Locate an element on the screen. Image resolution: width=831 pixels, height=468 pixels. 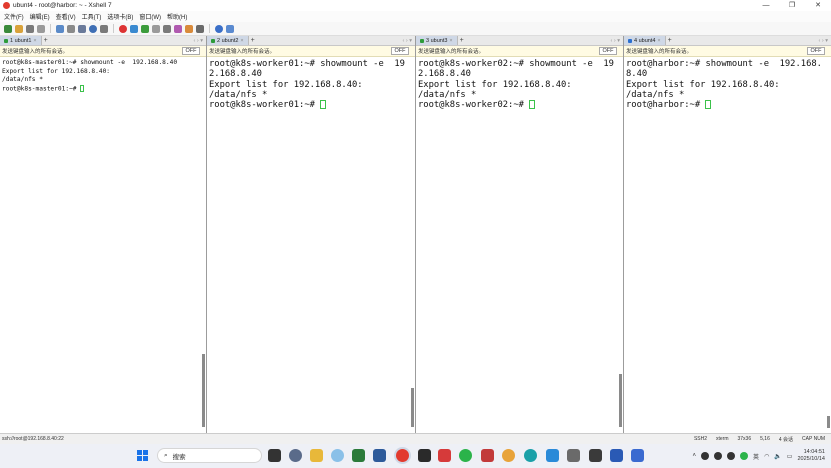
copy-icon is located at coordinates (60, 28).